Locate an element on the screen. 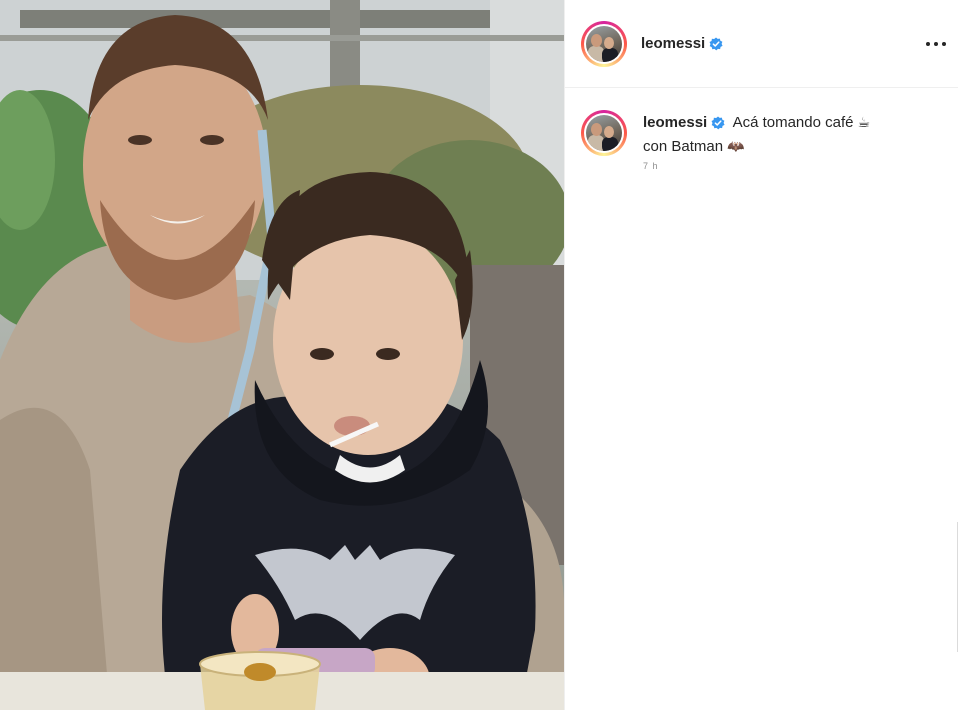 The height and width of the screenshot is (710, 958). caption-avatar-border is located at coordinates (604, 133).